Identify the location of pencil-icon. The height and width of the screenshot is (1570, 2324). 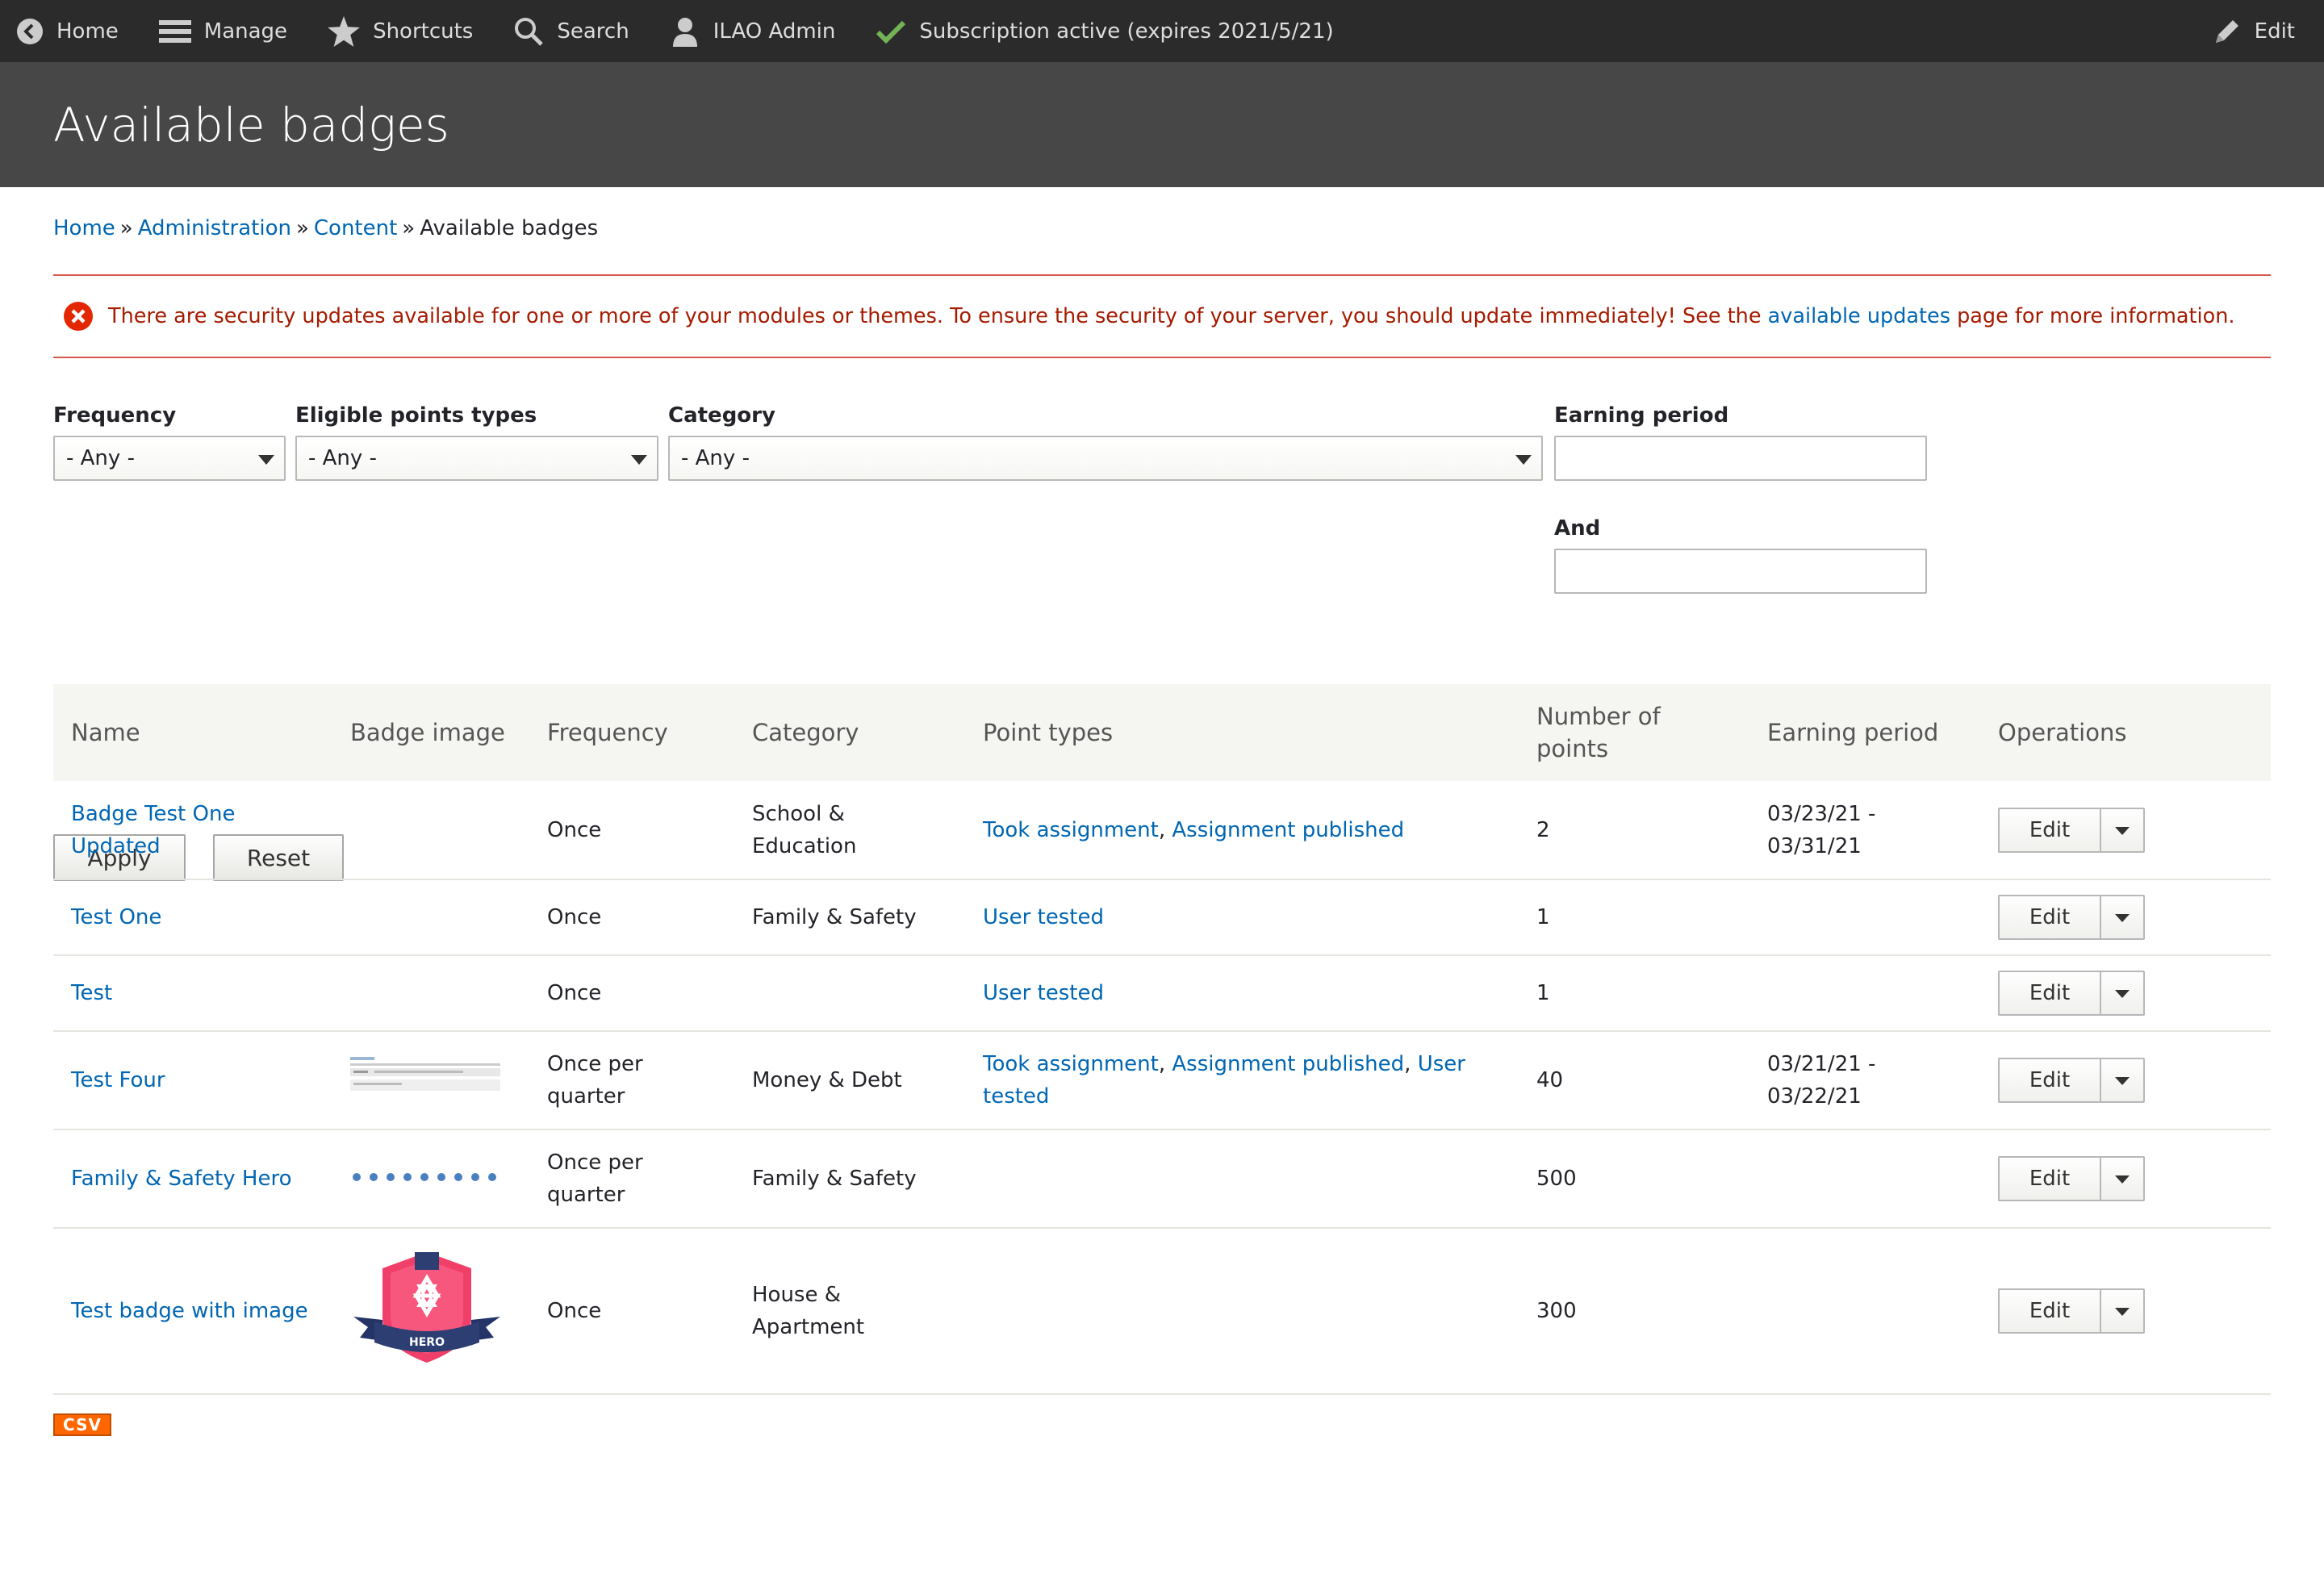
(2226, 31).